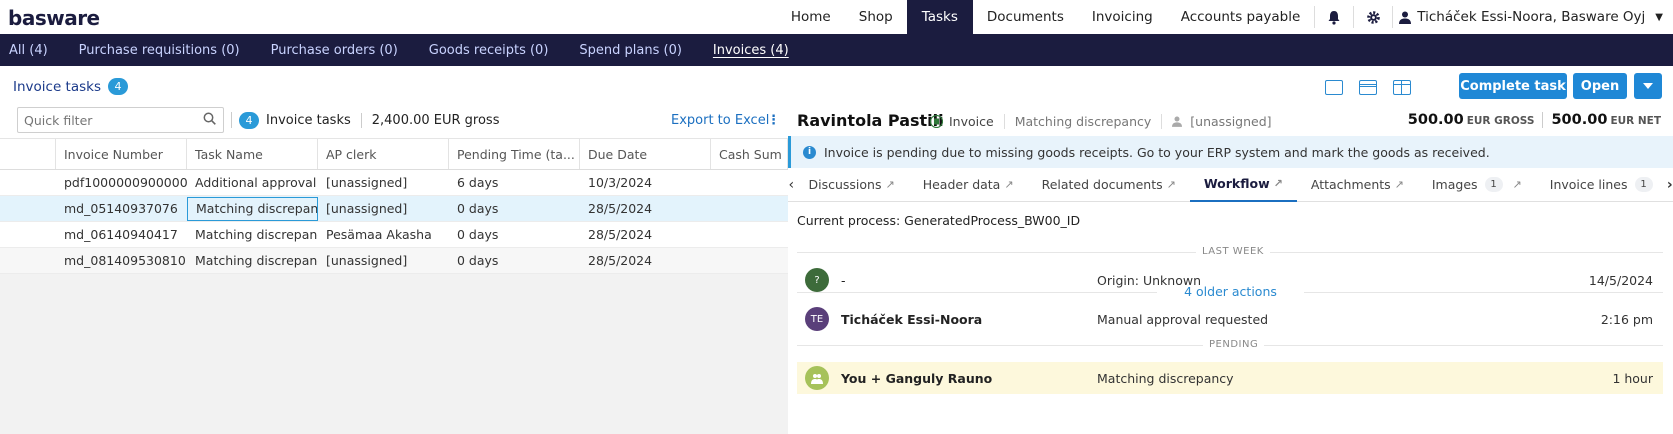 This screenshot has height=434, width=1673. Describe the element at coordinates (1579, 120) in the screenshot. I see `net-amount: 500.00` at that location.